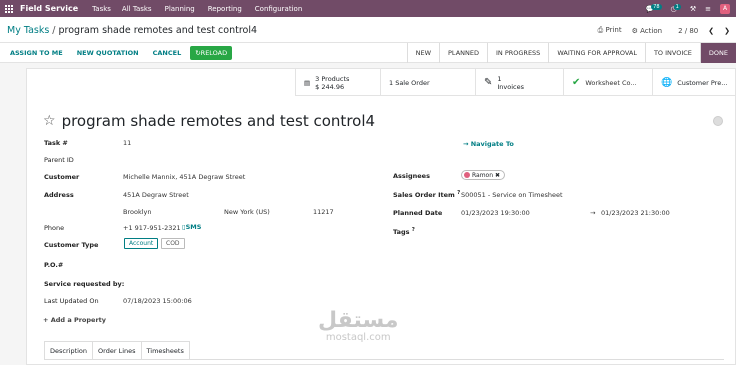 The image size is (736, 365). I want to click on products-smart-button: ▤ 3 Products $ 244.96, so click(337, 82).